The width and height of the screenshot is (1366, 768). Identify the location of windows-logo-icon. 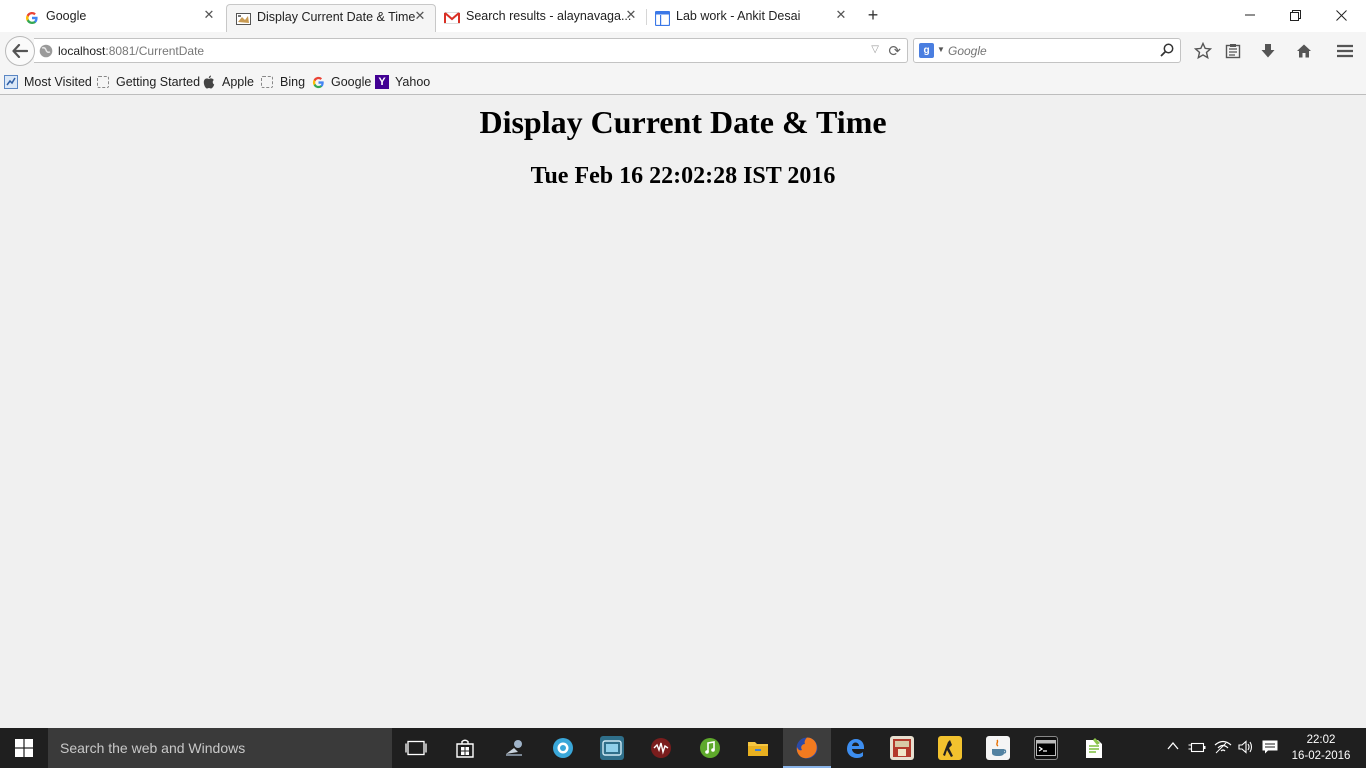
(24, 748).